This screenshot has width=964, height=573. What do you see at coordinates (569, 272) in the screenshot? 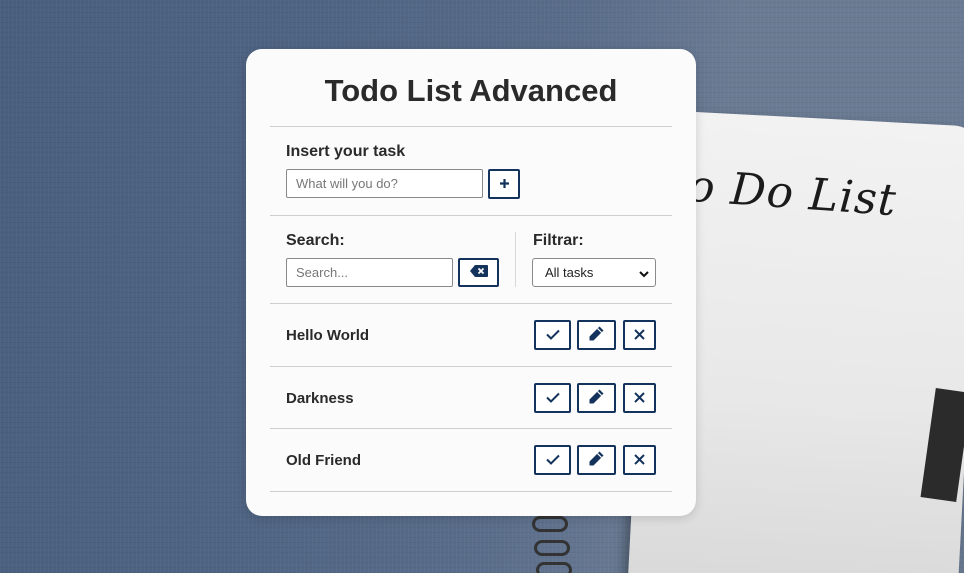
I see `filter-selected-value: All tasks` at bounding box center [569, 272].